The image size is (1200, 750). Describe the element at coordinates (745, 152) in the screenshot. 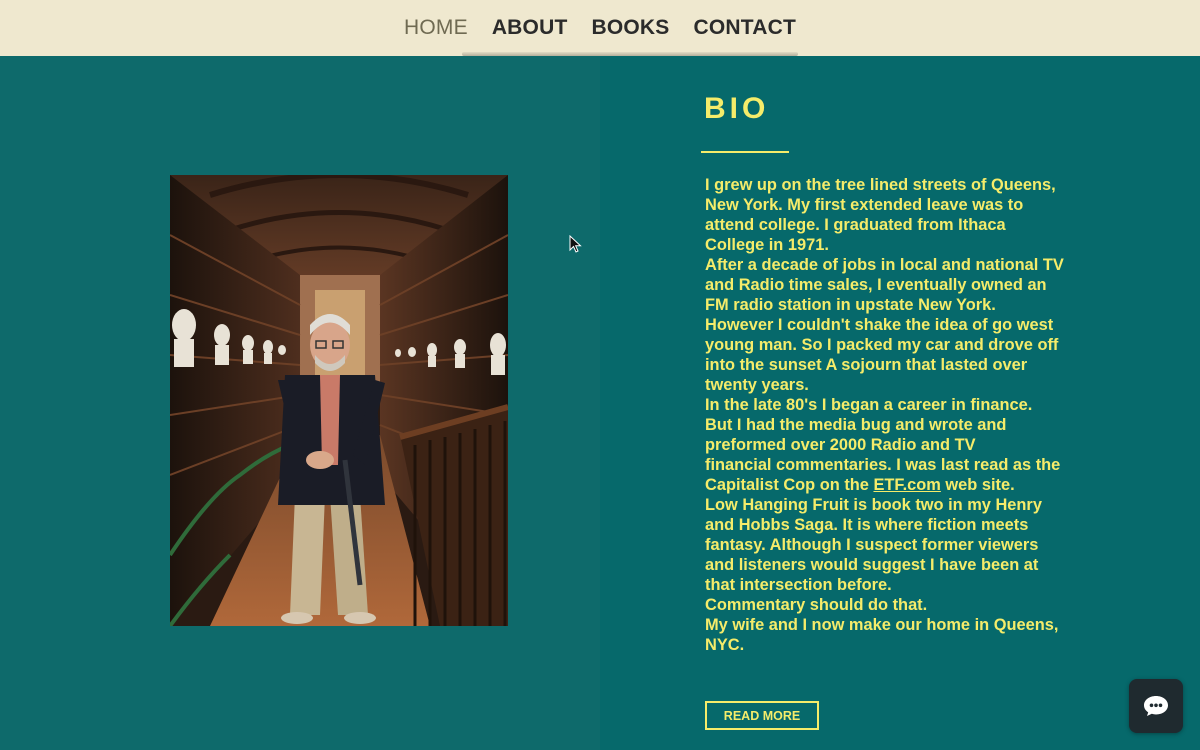

I see `bio-divider` at that location.